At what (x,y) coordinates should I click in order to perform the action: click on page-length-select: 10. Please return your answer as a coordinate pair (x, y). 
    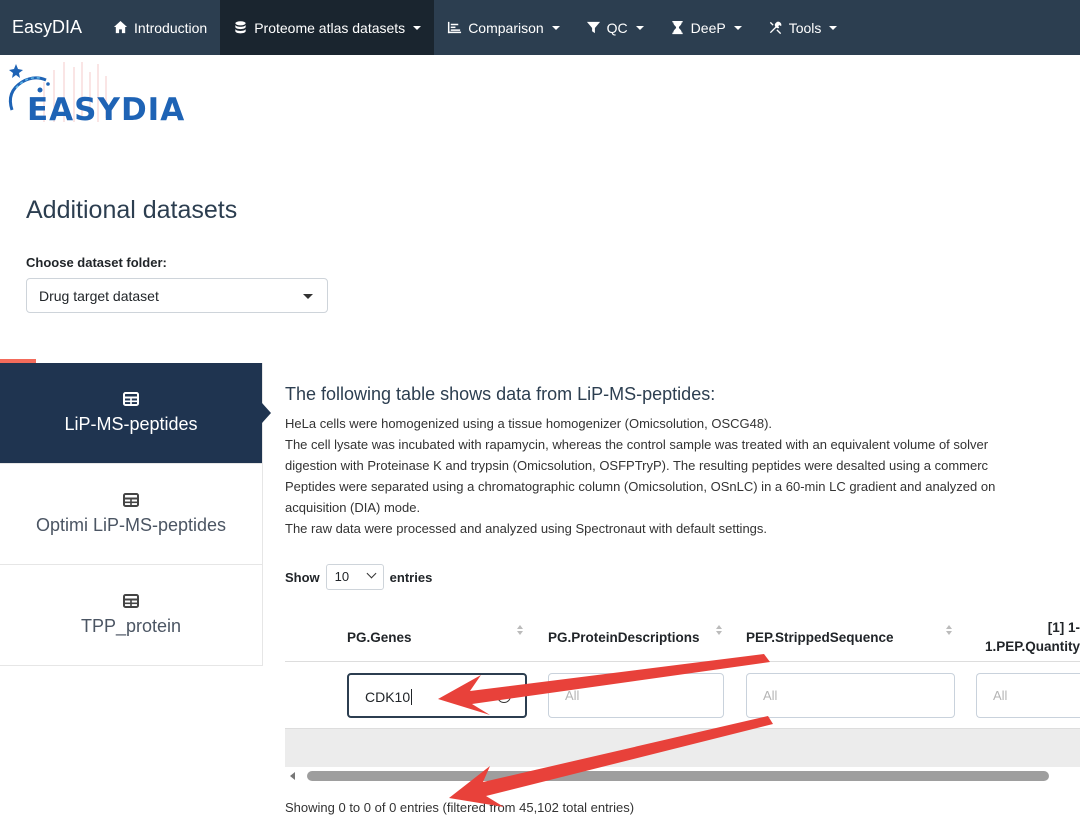
    Looking at the image, I should click on (354, 577).